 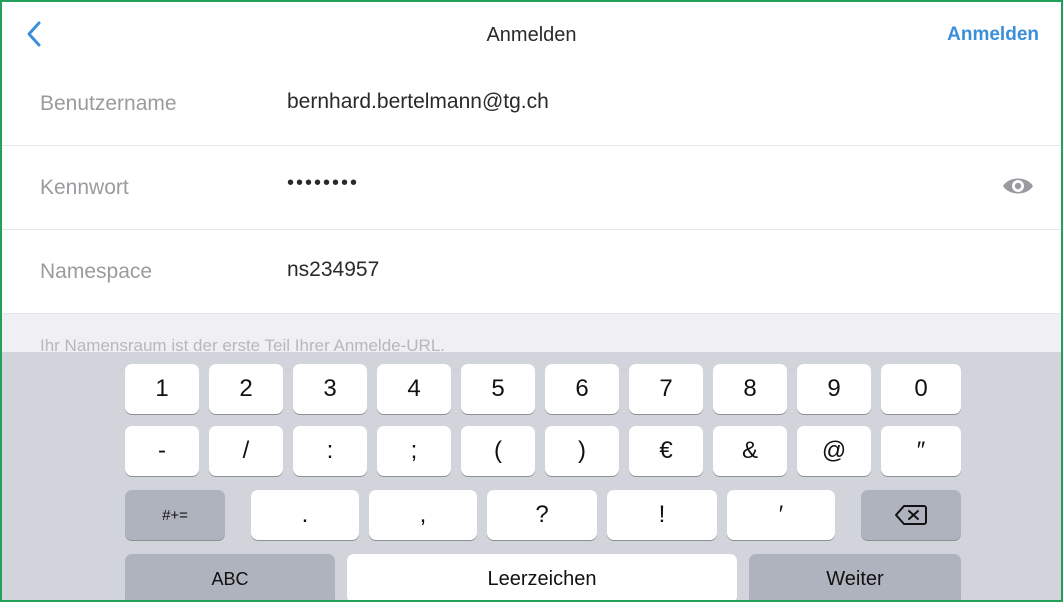 What do you see at coordinates (781, 515) in the screenshot?
I see `key-apostrophe: ′` at bounding box center [781, 515].